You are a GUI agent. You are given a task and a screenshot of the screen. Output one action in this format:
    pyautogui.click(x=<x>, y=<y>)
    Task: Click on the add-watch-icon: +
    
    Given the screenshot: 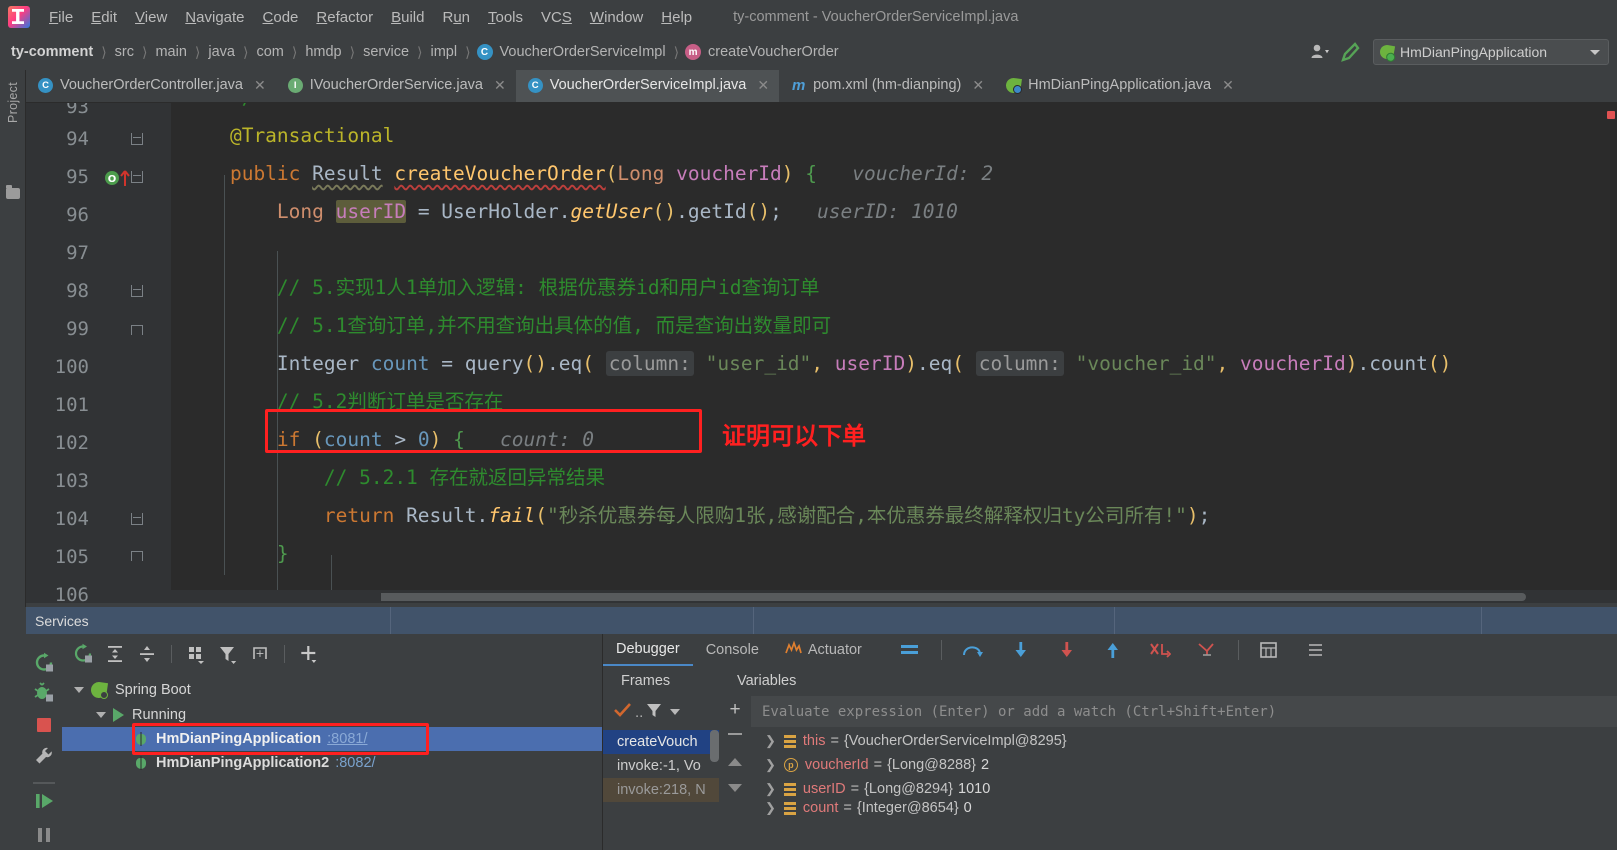 What is the action you would take?
    pyautogui.click(x=735, y=709)
    